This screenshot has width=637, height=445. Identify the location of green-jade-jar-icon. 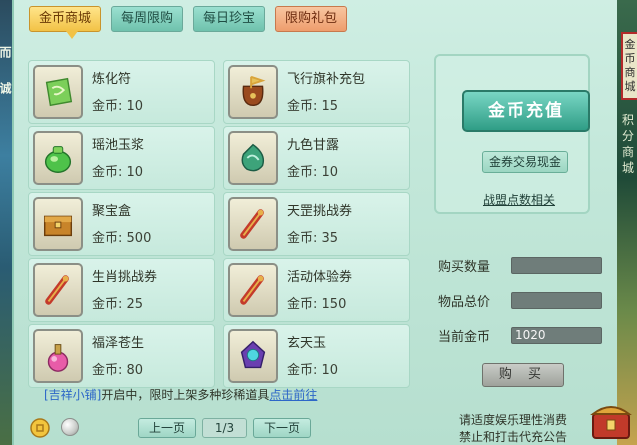
(58, 158).